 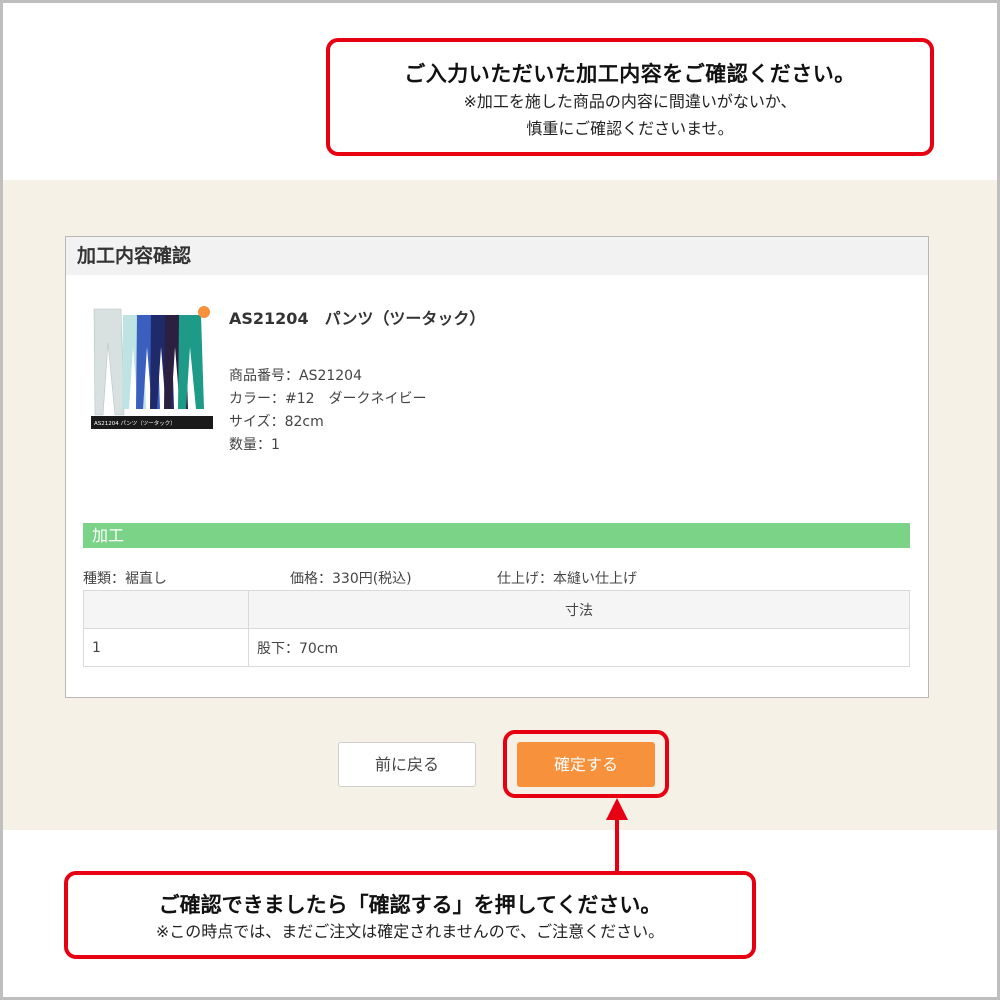 What do you see at coordinates (125, 579) in the screenshot?
I see `processing-type: 種類：裾直し` at bounding box center [125, 579].